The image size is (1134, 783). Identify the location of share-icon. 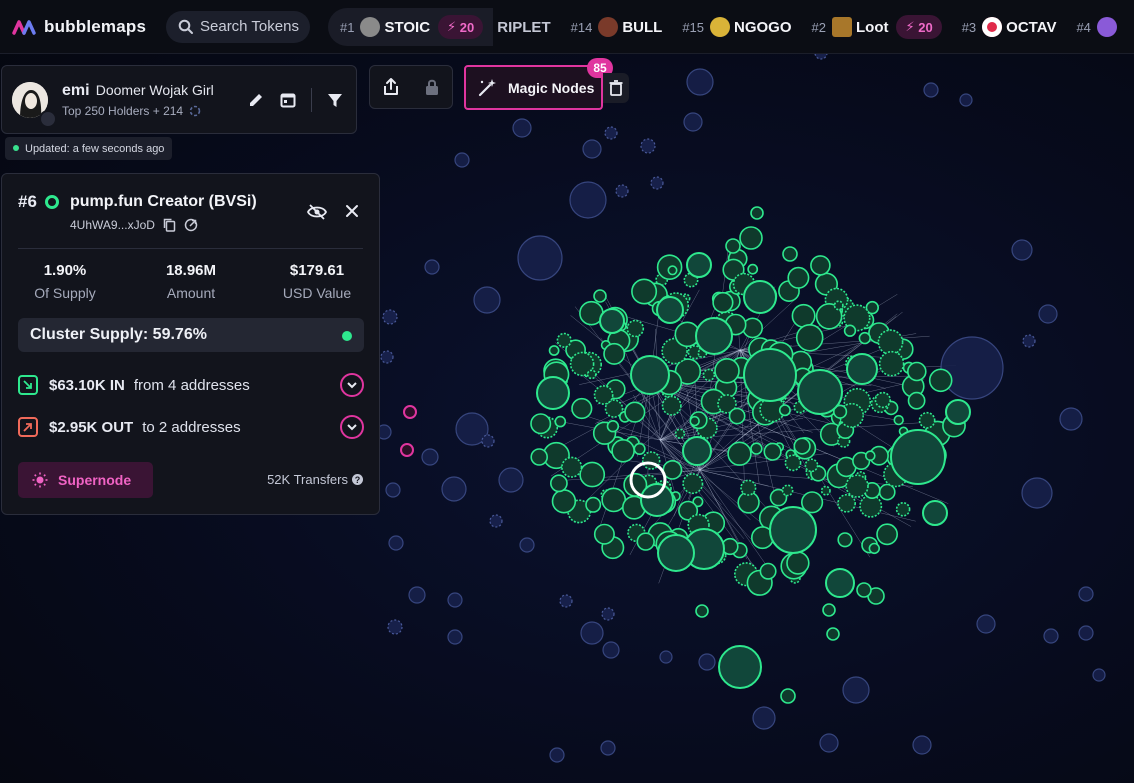
(391, 87).